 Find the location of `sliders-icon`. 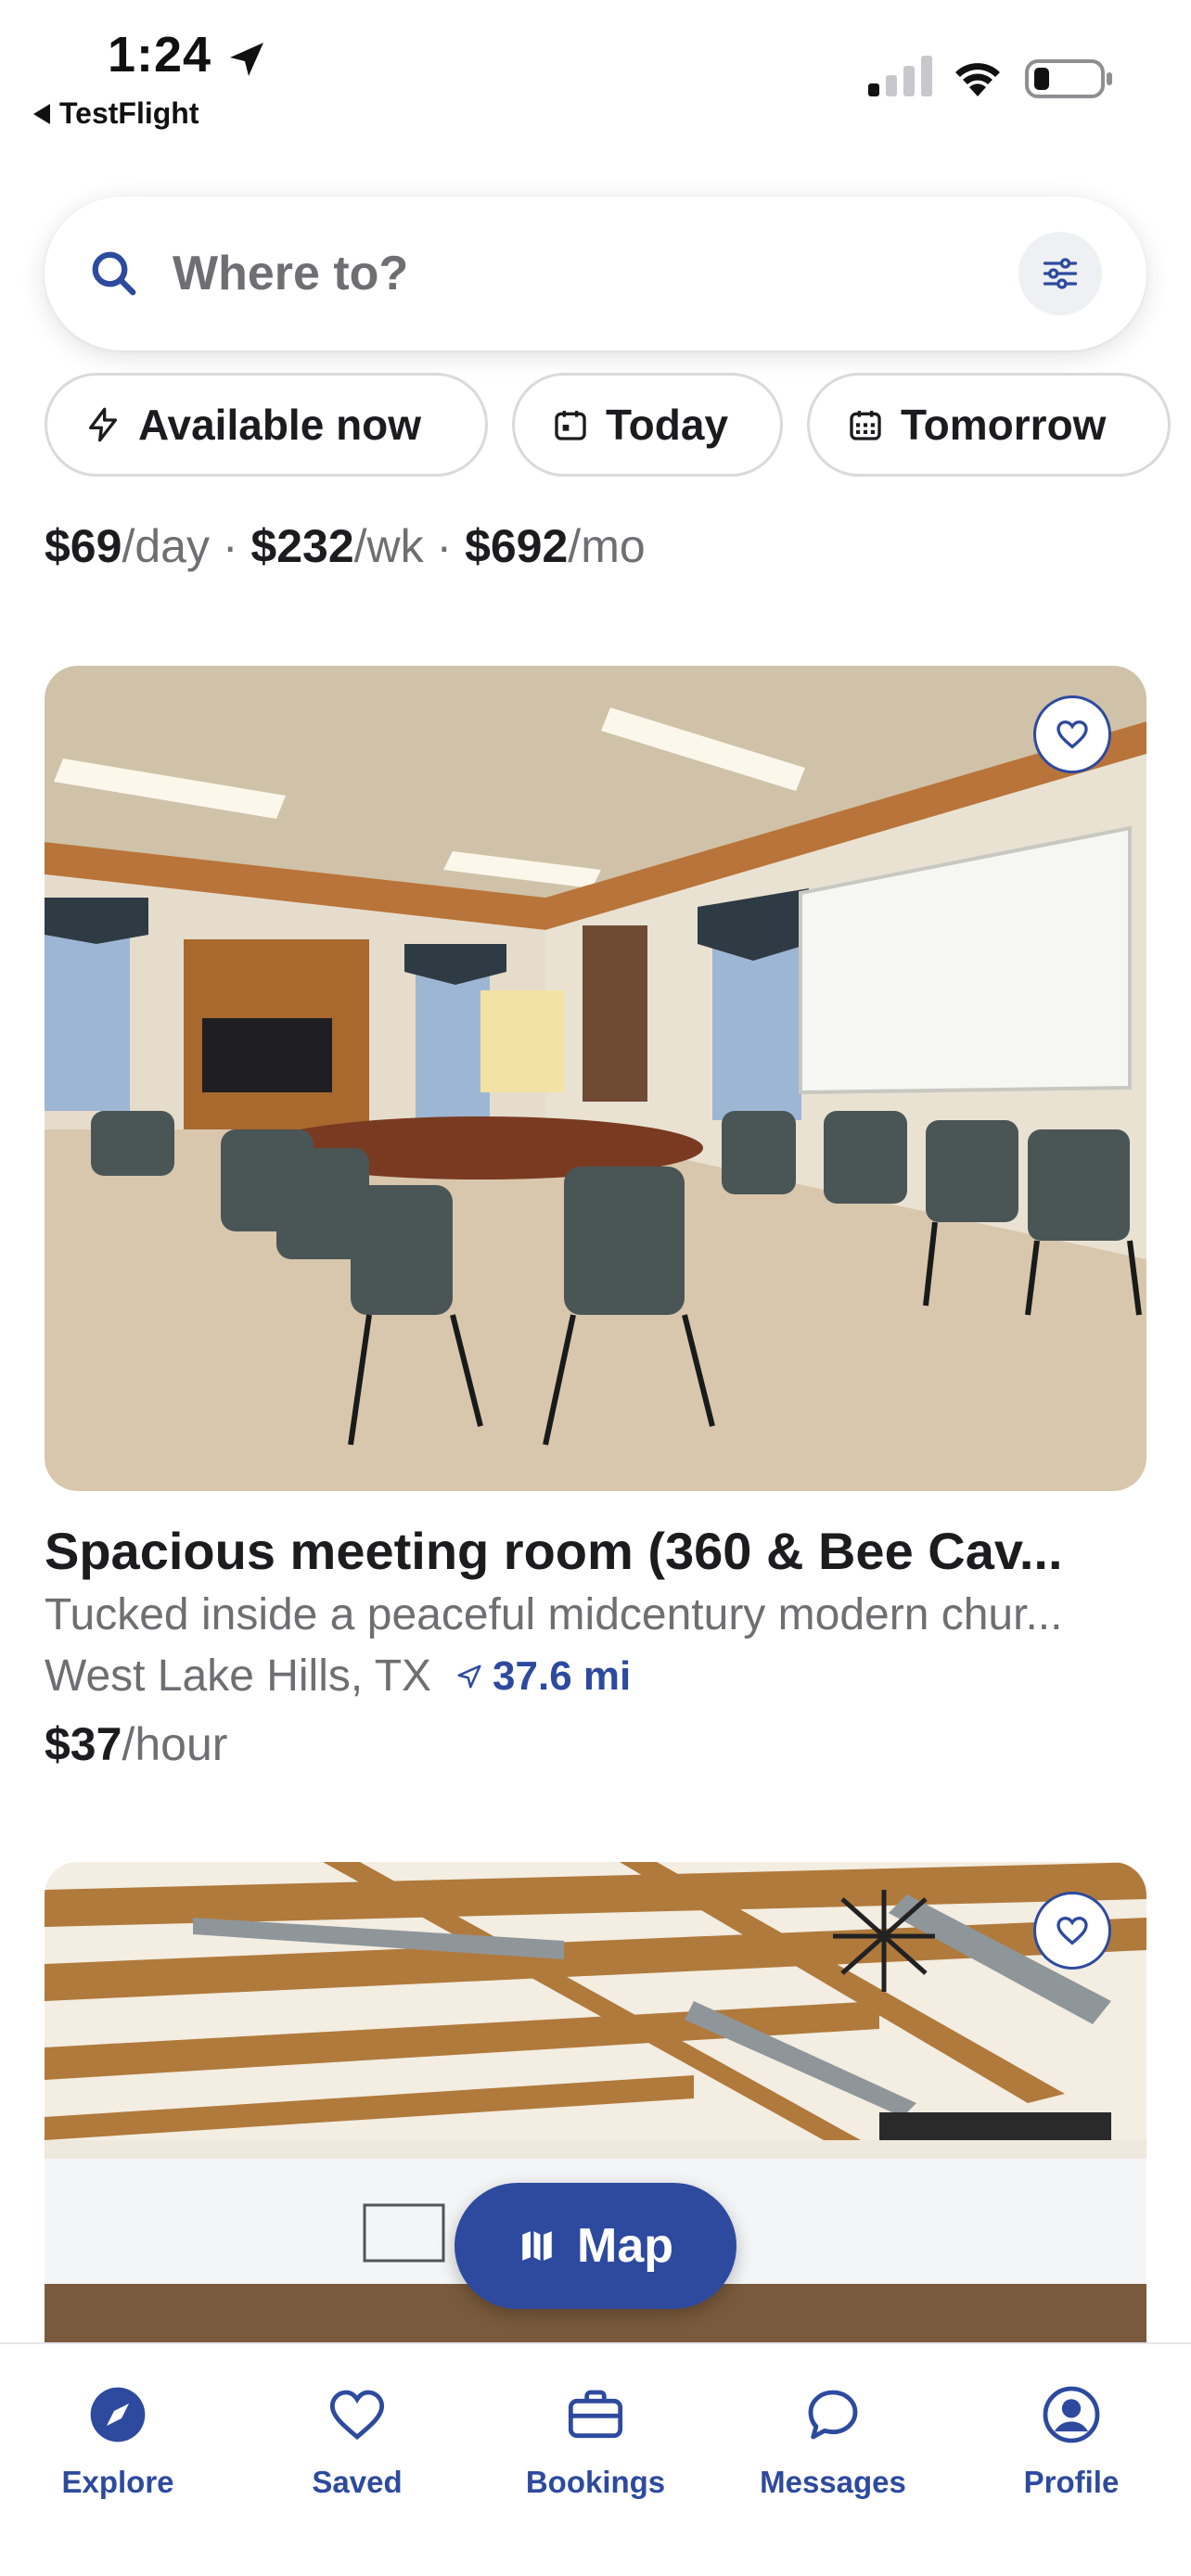

sliders-icon is located at coordinates (1060, 273).